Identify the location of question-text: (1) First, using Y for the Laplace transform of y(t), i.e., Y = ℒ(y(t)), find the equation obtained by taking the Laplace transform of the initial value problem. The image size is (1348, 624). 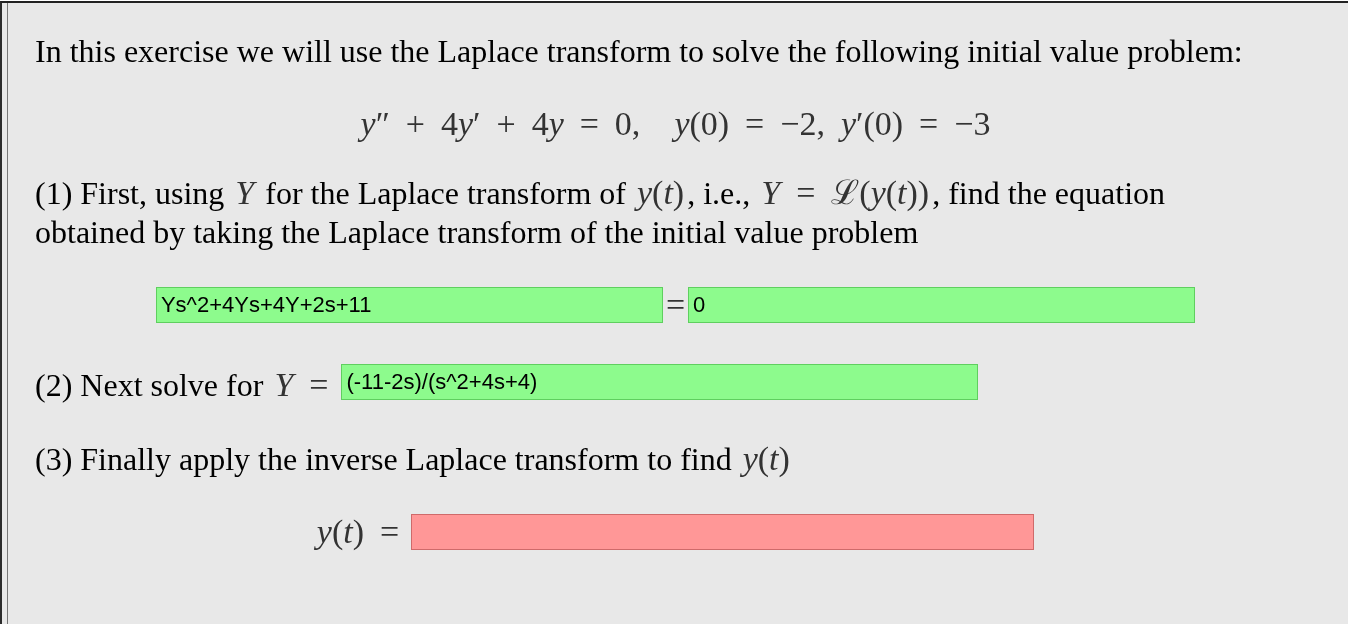
(601, 213).